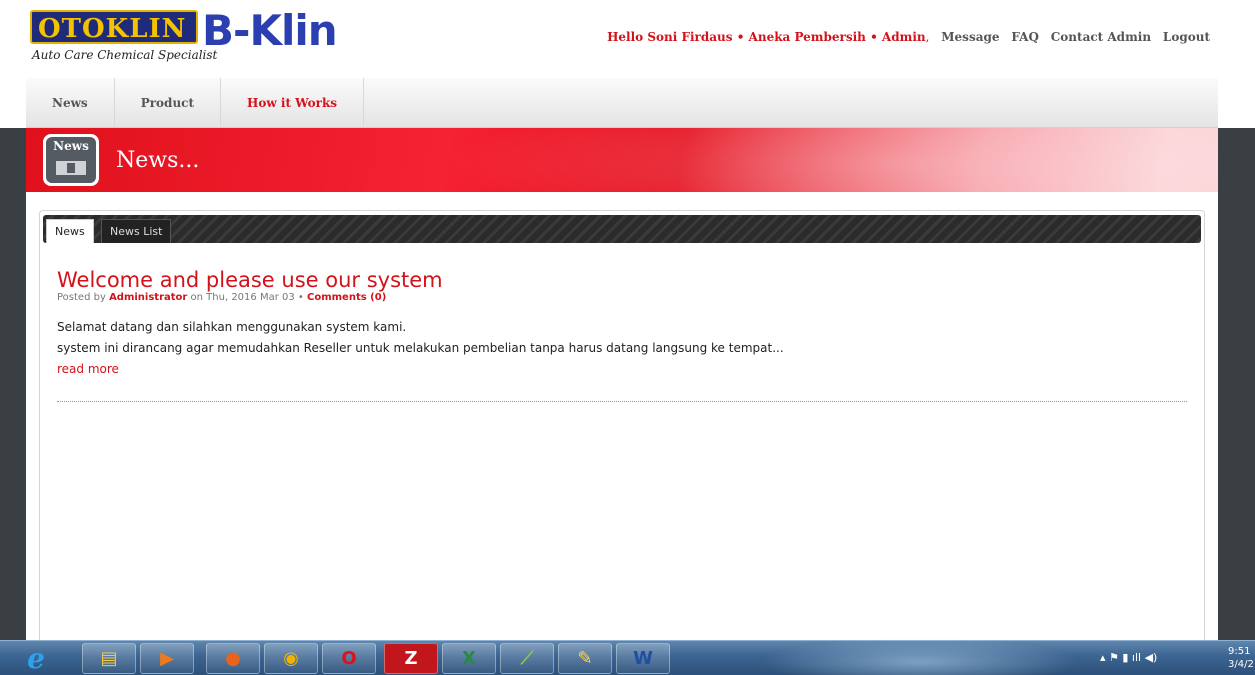  Describe the element at coordinates (622, 229) in the screenshot. I see `tab-bar: News News List` at that location.